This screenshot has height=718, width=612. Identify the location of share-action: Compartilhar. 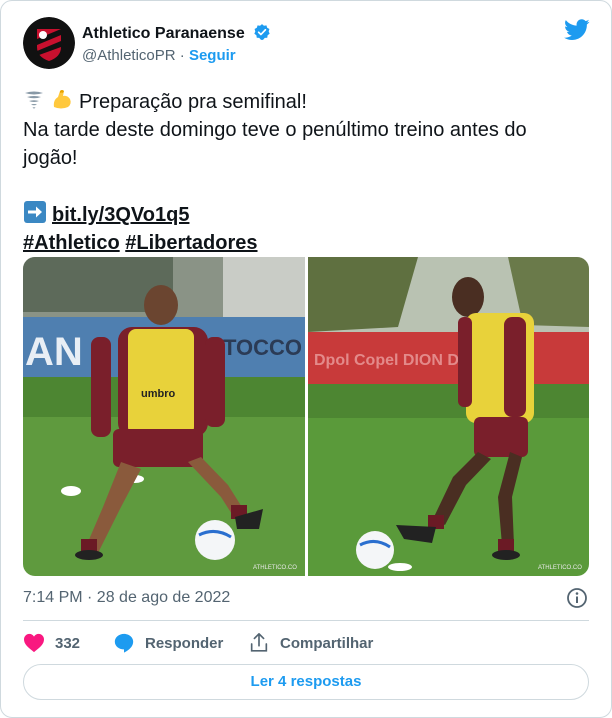
(310, 643).